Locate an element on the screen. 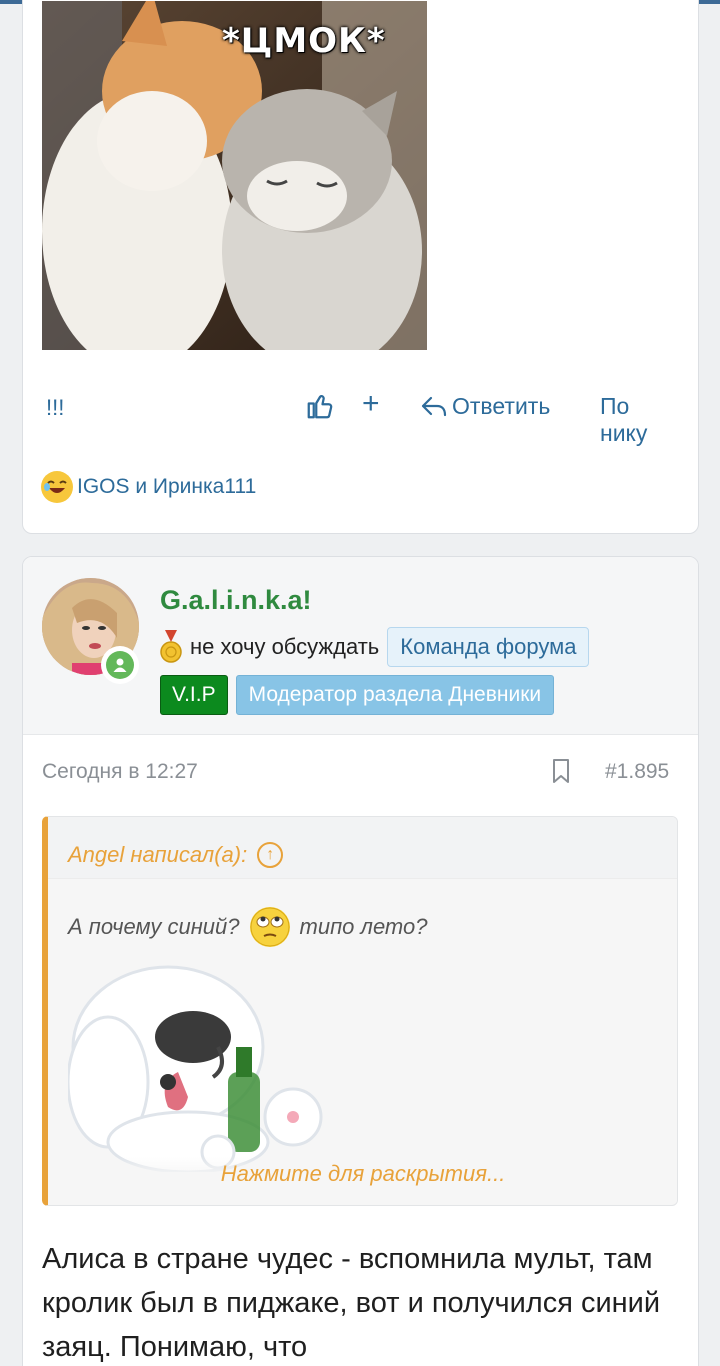 This screenshot has height=1366, width=720. badge-vip: V.I.P is located at coordinates (194, 695).